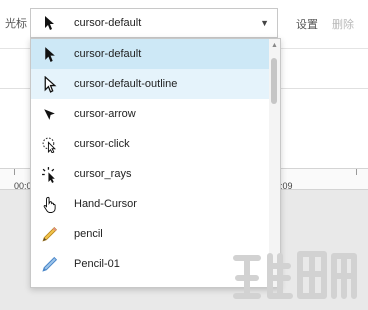 Image resolution: width=368 pixels, height=310 pixels. I want to click on chevron-down-icon: ▼, so click(264, 23).